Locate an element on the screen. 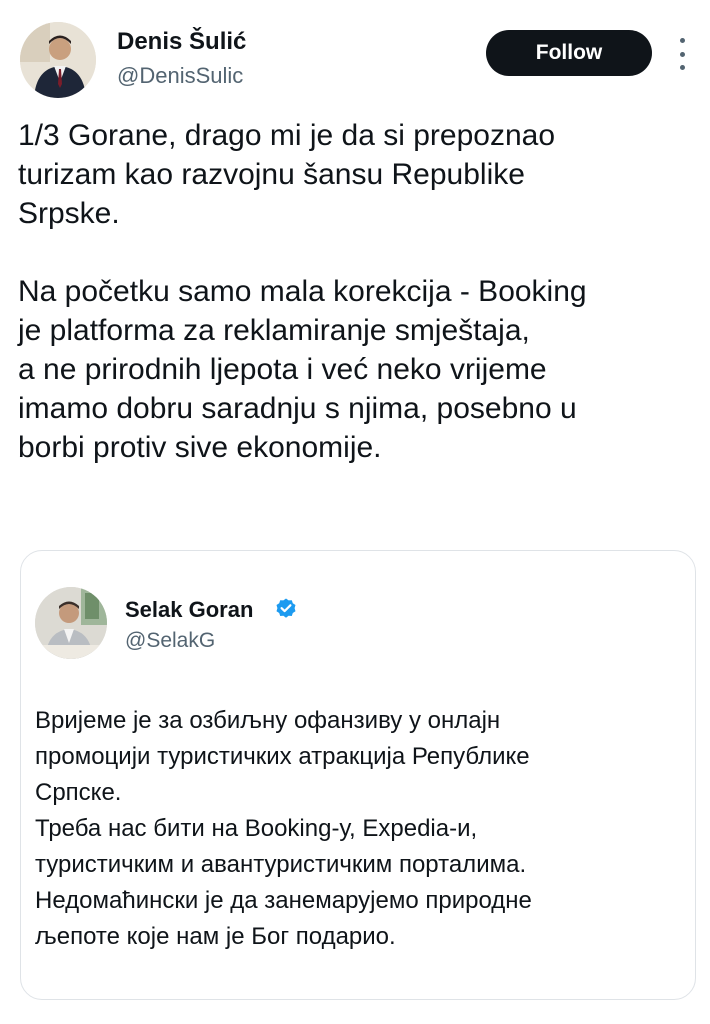 Image resolution: width=710 pixels, height=1024 pixels. quoted-author-photo is located at coordinates (71, 623).